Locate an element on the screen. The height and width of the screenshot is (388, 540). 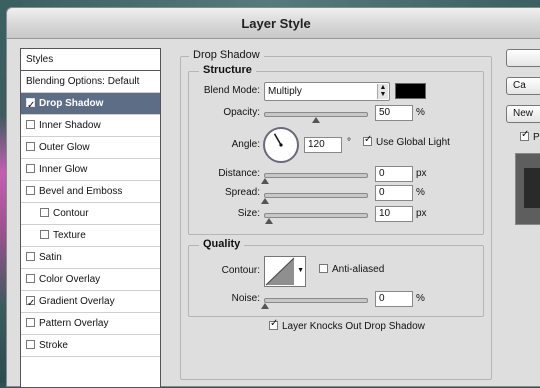
style-item-label: Satin is located at coordinates (50, 257).